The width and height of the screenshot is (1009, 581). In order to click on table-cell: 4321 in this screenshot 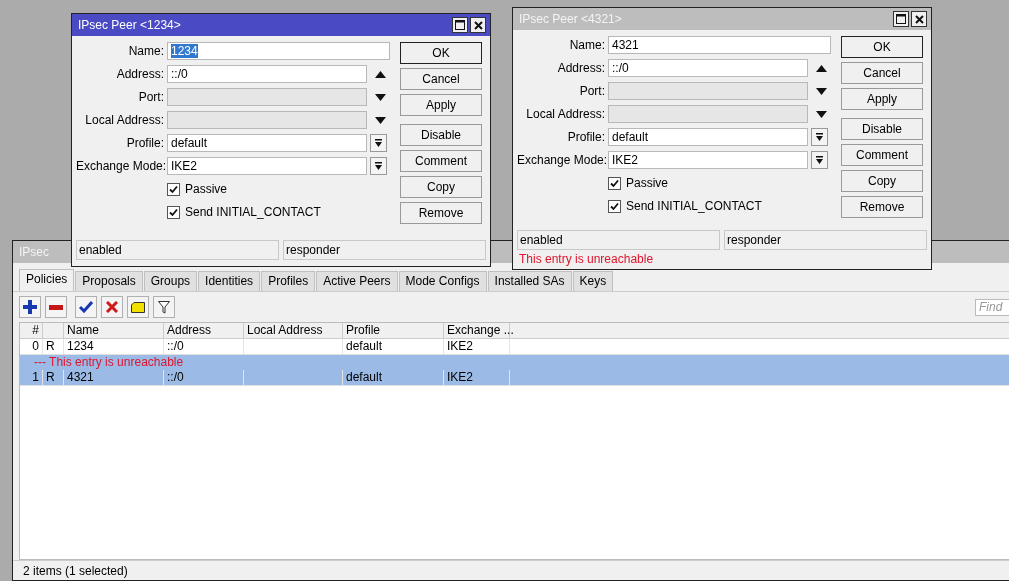, I will do `click(114, 377)`.